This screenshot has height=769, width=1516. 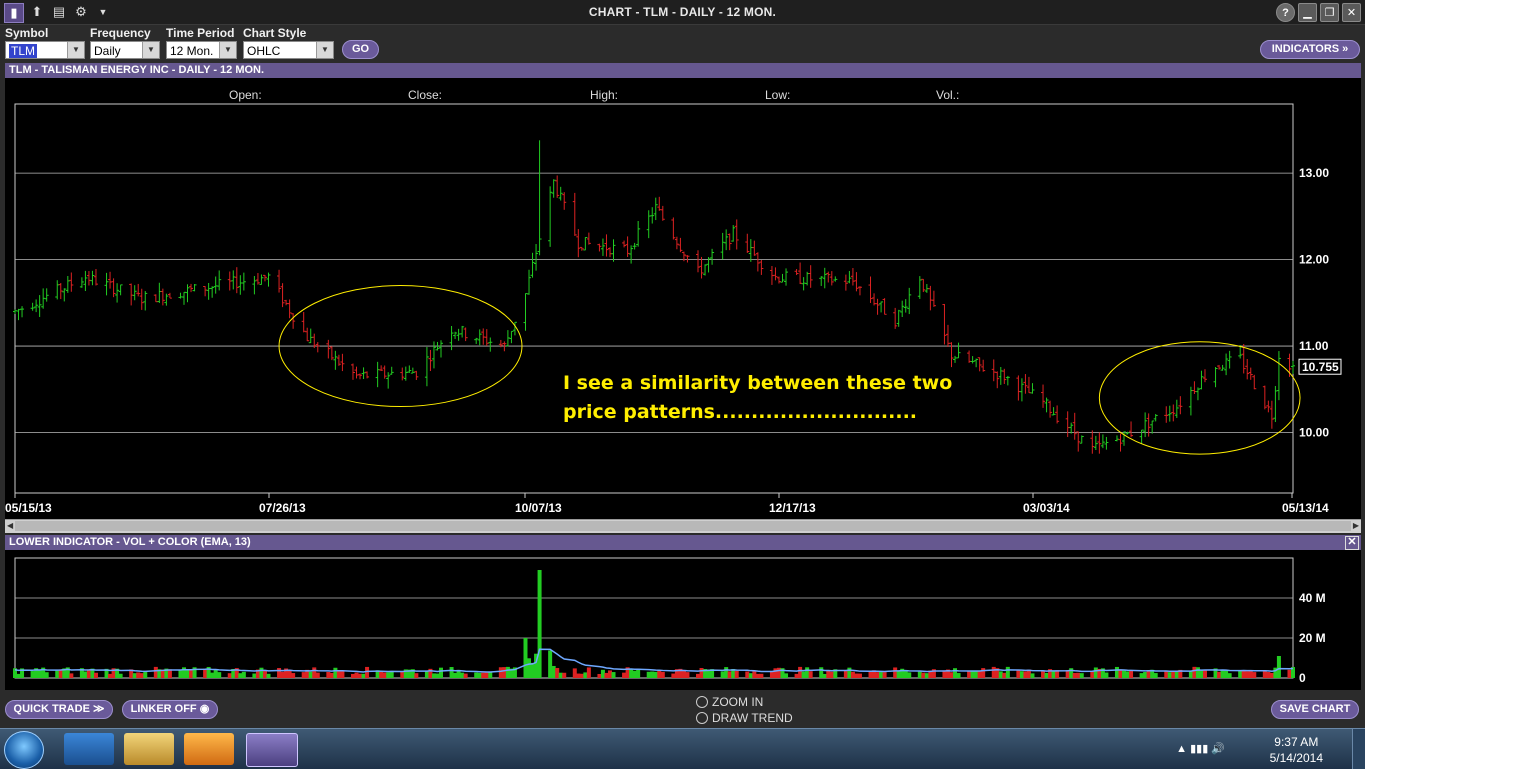 What do you see at coordinates (59, 709) in the screenshot?
I see `quick-trade-button: QUICK TRADE ≫` at bounding box center [59, 709].